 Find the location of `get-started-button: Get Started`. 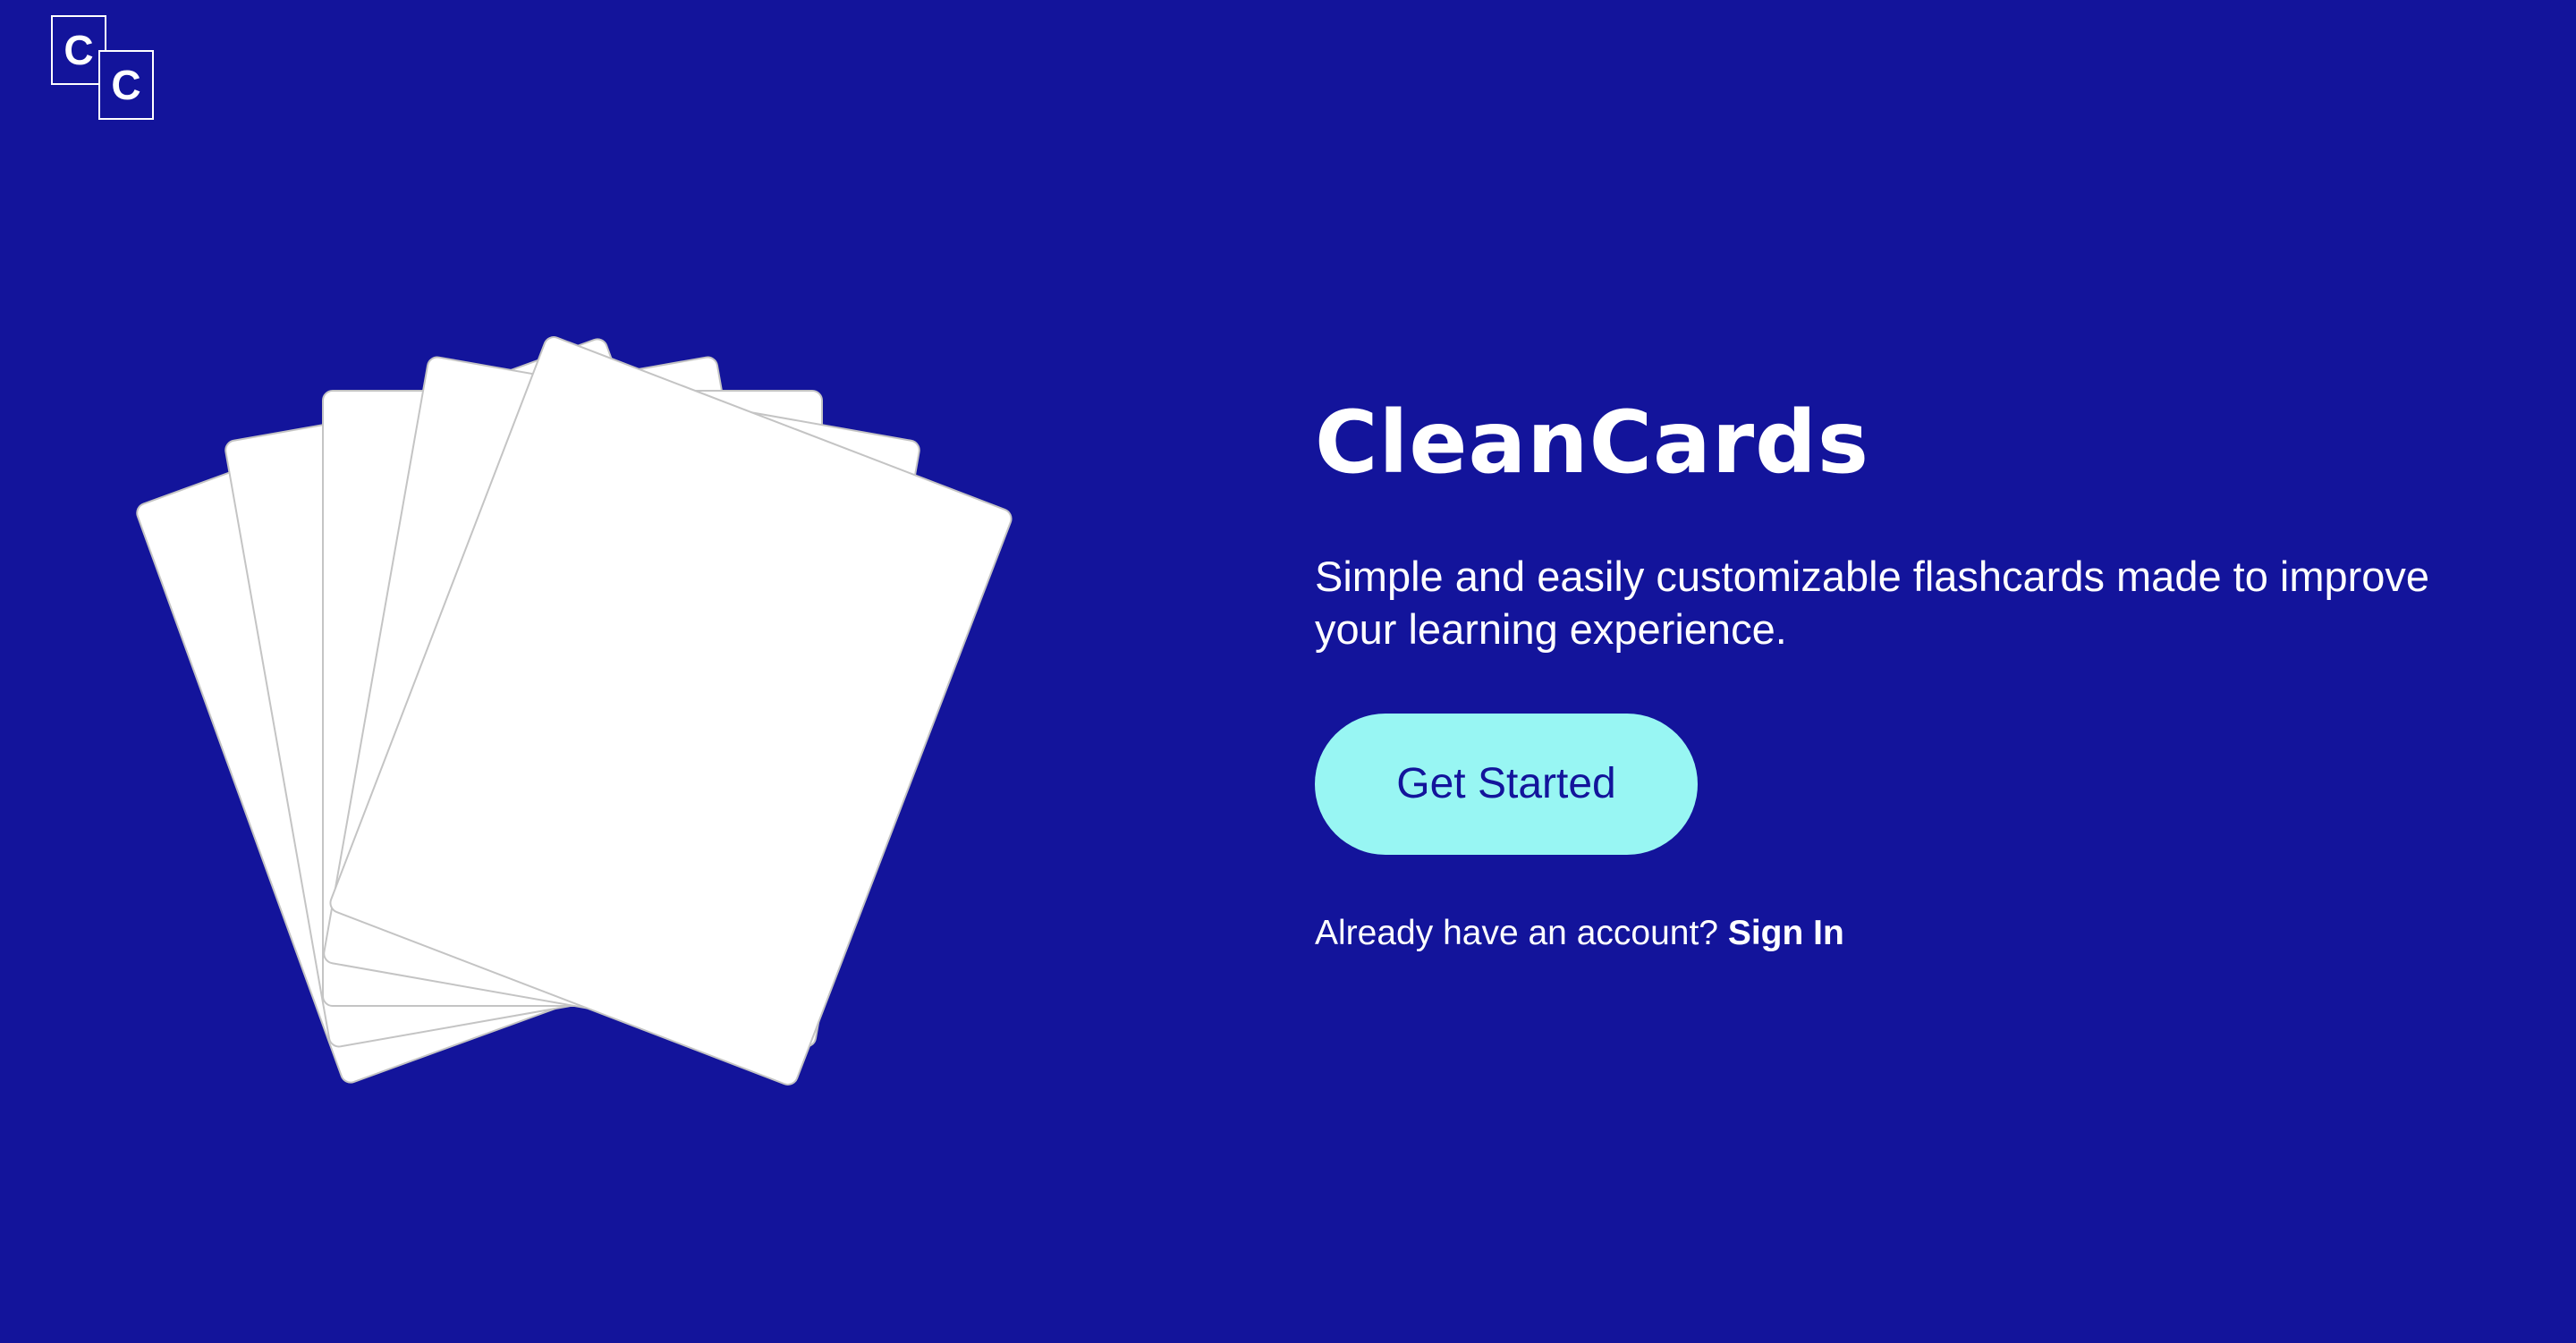

get-started-button: Get Started is located at coordinates (1506, 784).